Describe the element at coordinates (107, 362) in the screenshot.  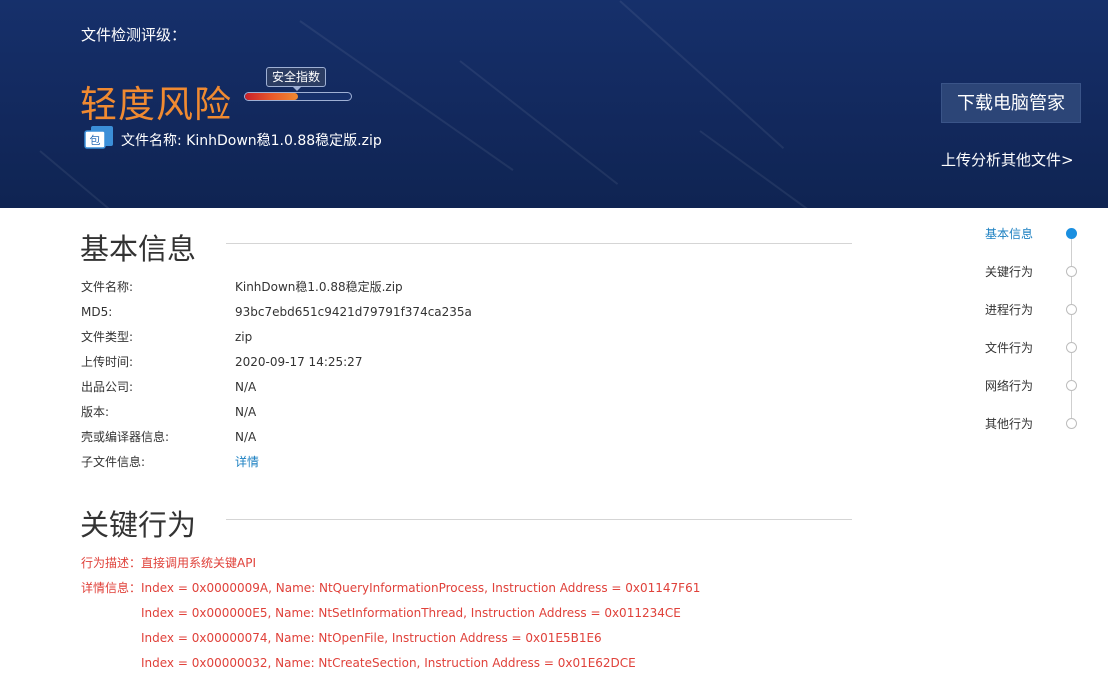
I see `info-key: 上传时间:` at that location.